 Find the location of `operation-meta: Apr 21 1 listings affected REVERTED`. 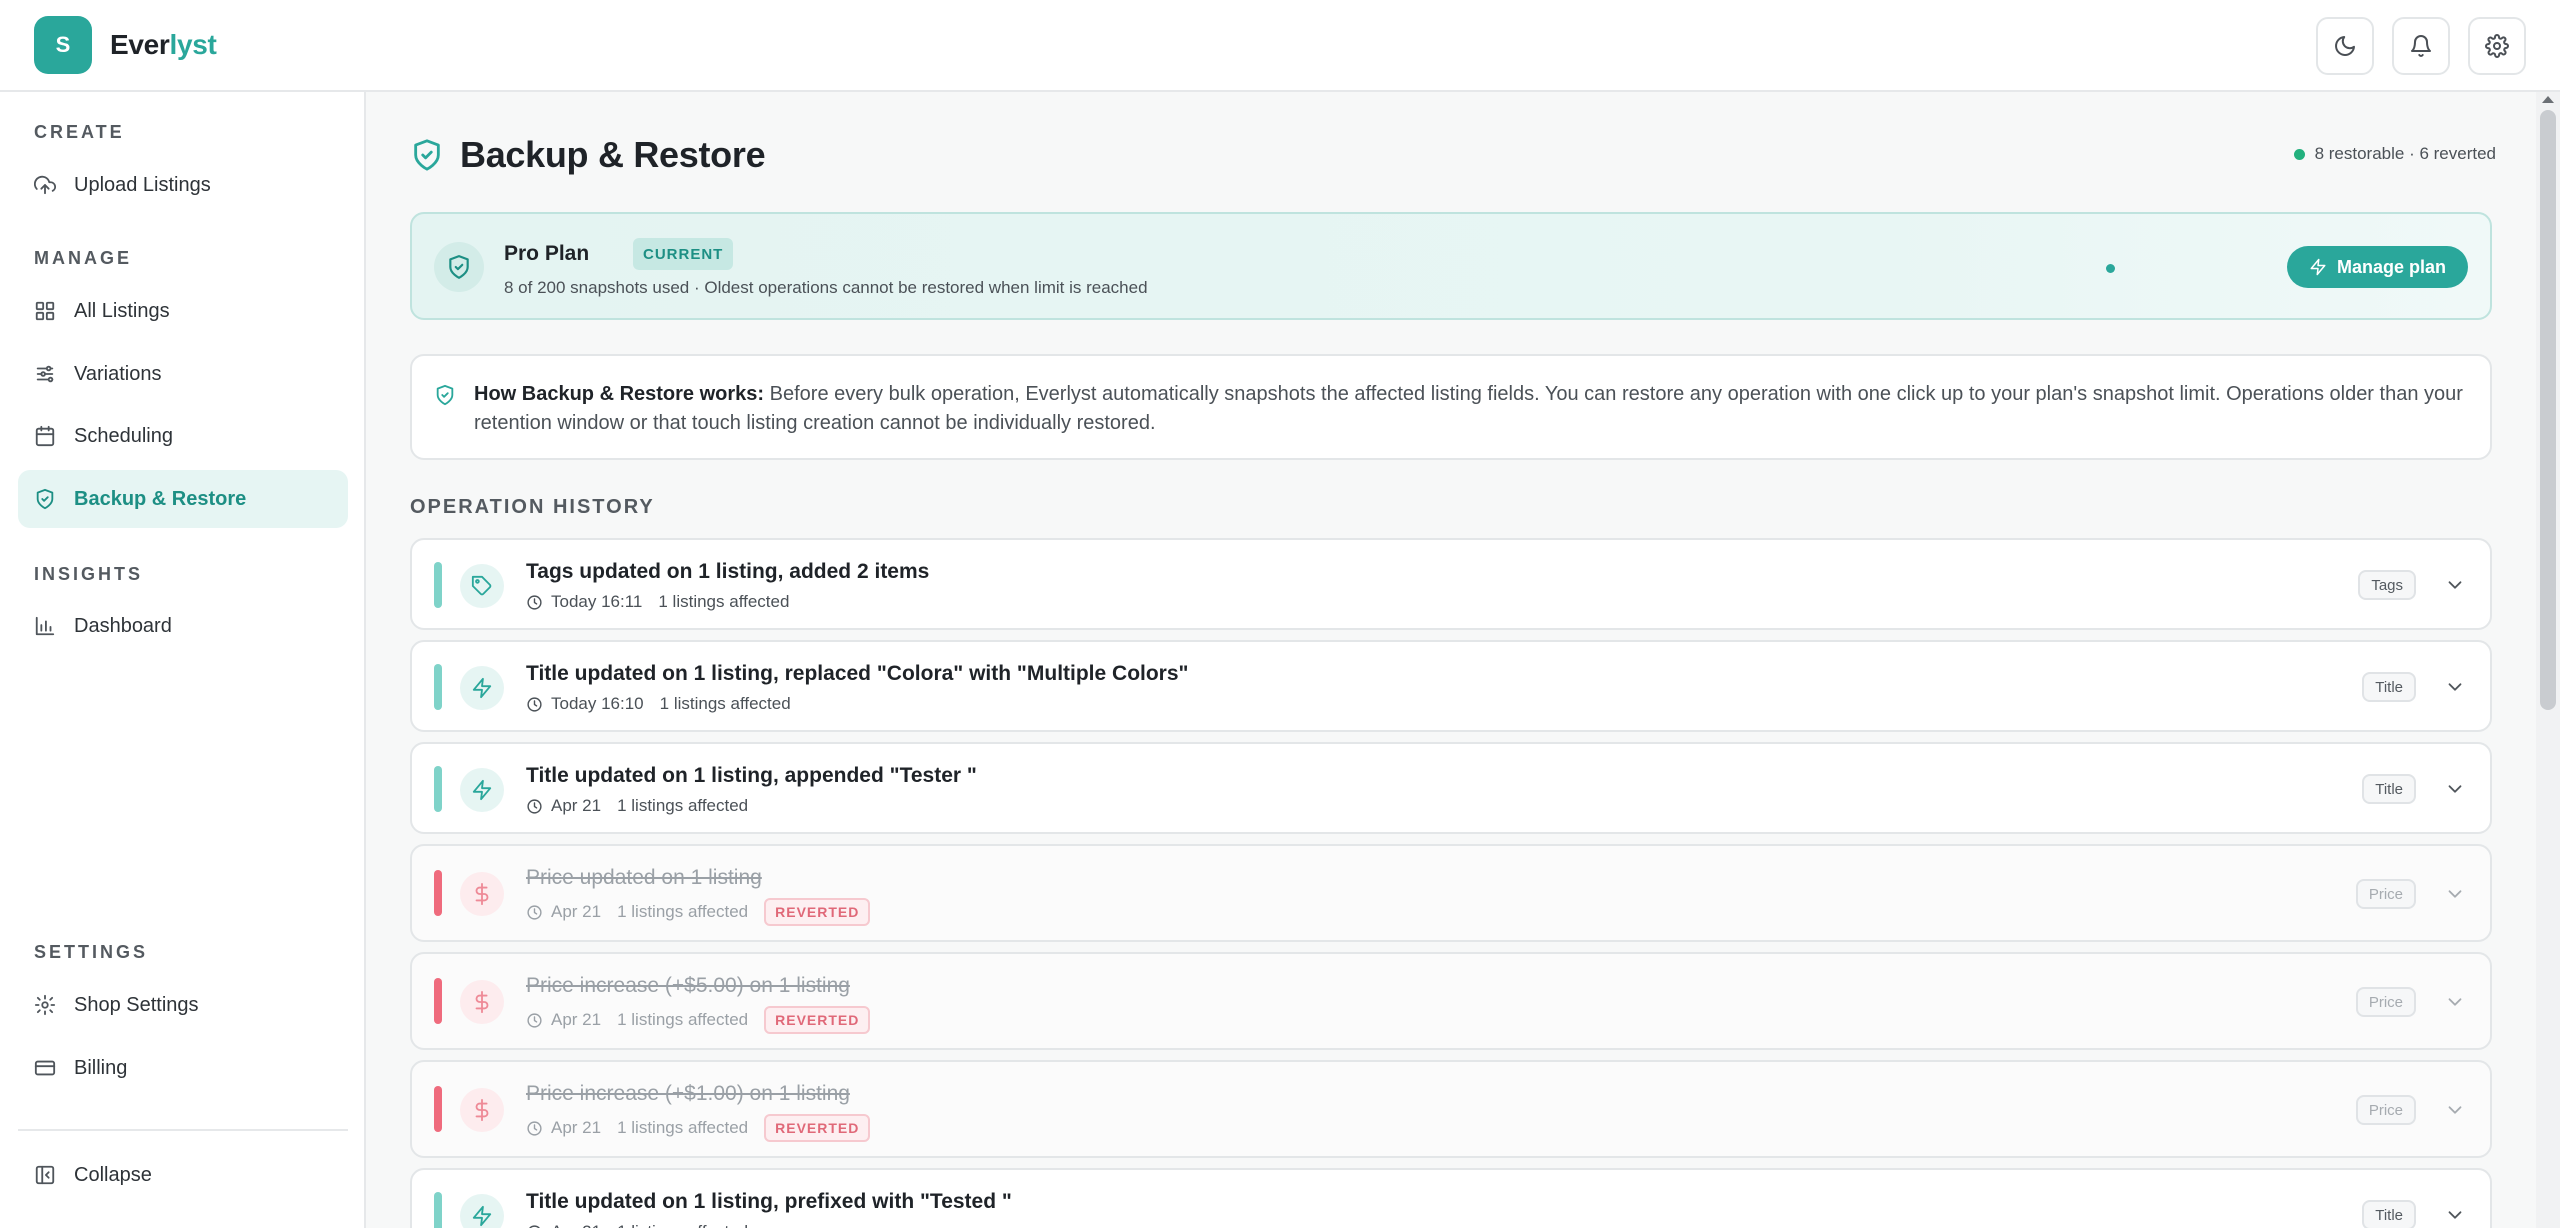

operation-meta: Apr 21 1 listings affected REVERTED is located at coordinates (698, 912).